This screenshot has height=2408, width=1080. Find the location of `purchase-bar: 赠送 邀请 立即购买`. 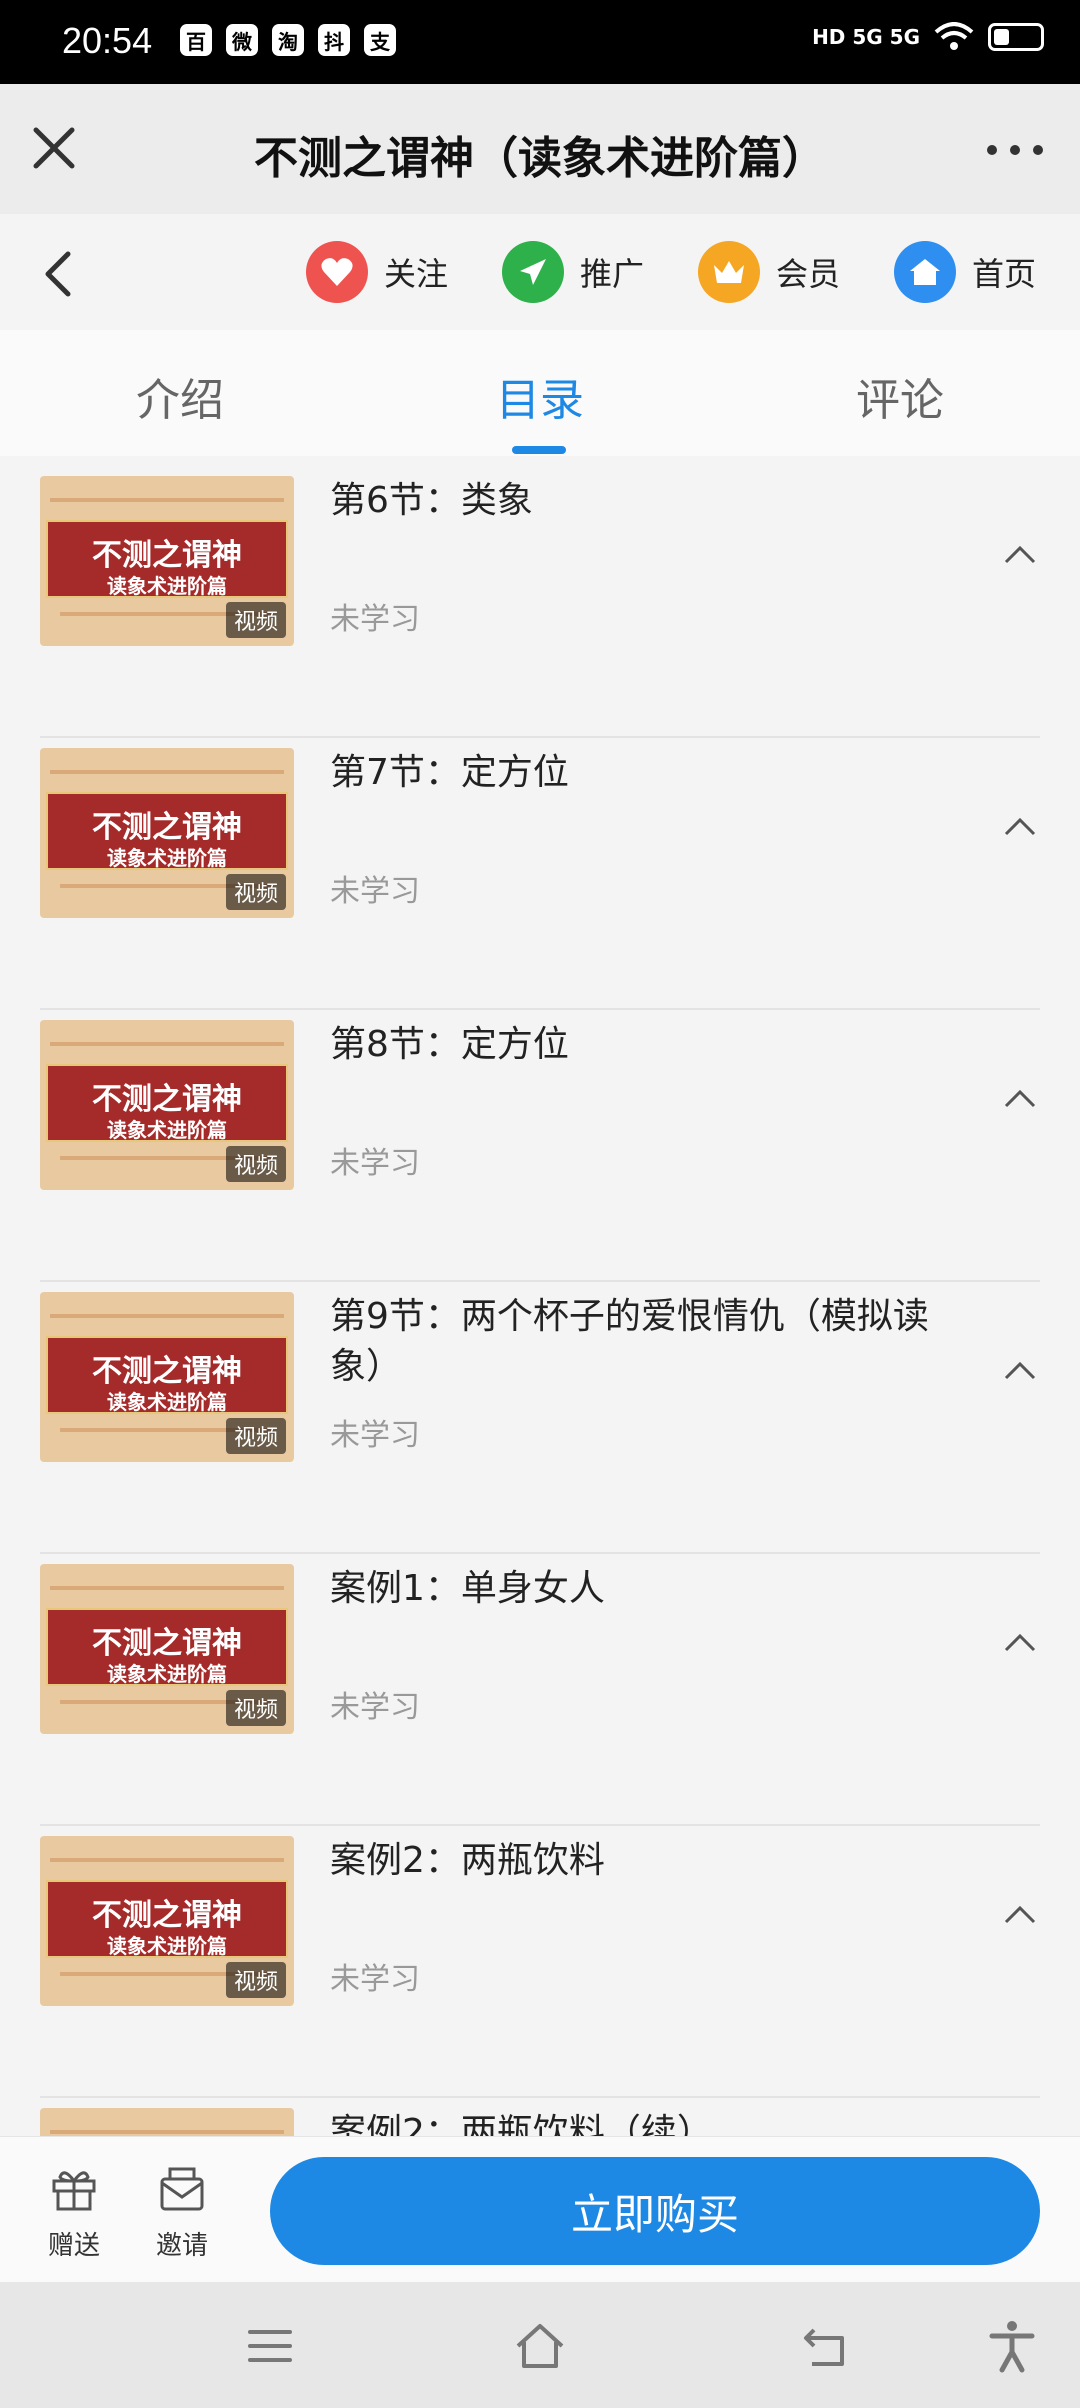

purchase-bar: 赠送 邀请 立即购买 is located at coordinates (540, 2209).